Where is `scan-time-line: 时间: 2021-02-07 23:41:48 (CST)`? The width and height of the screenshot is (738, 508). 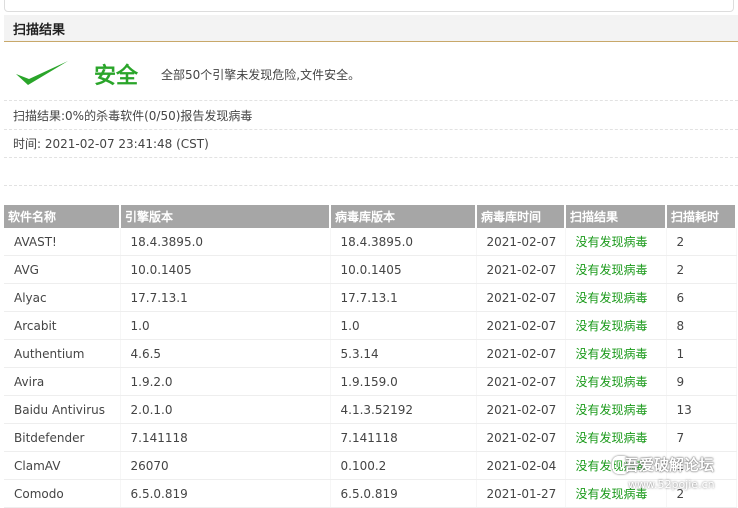
scan-time-line: 时间: 2021-02-07 23:41:48 (CST) is located at coordinates (371, 143).